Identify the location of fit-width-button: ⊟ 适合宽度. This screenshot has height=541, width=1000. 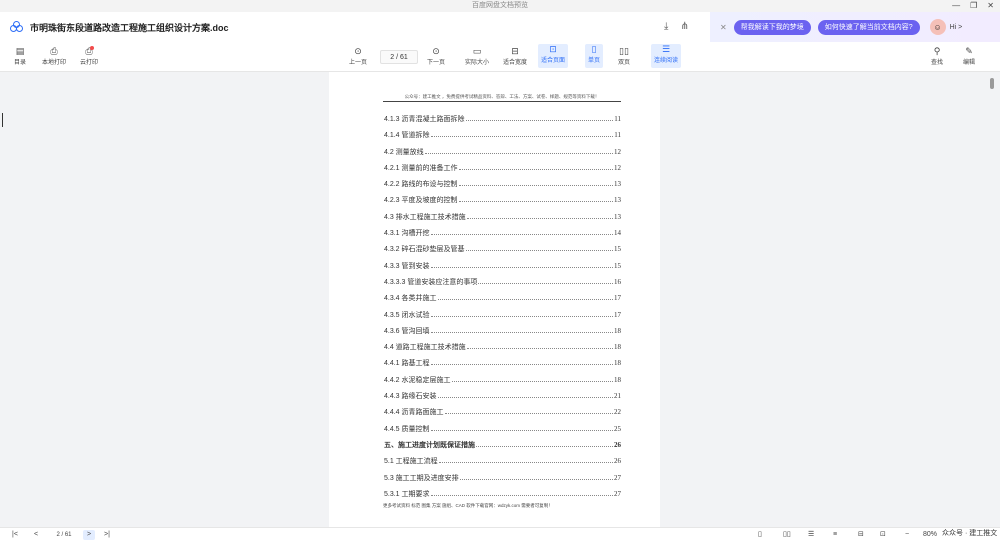
(515, 56).